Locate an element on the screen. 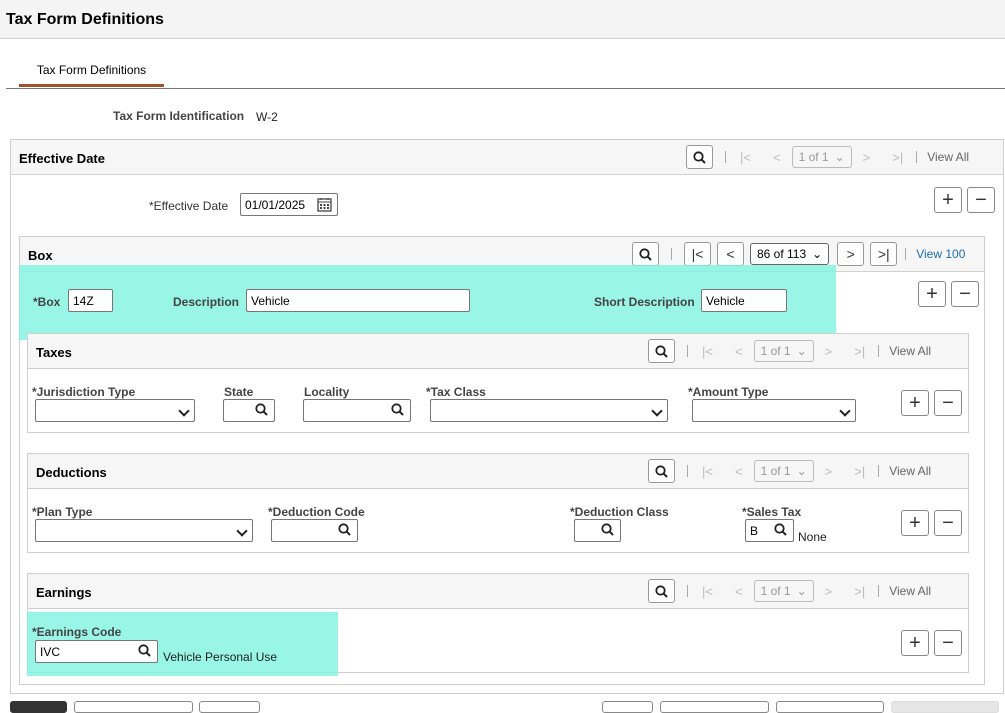  deduction-class-input is located at coordinates (597, 530).